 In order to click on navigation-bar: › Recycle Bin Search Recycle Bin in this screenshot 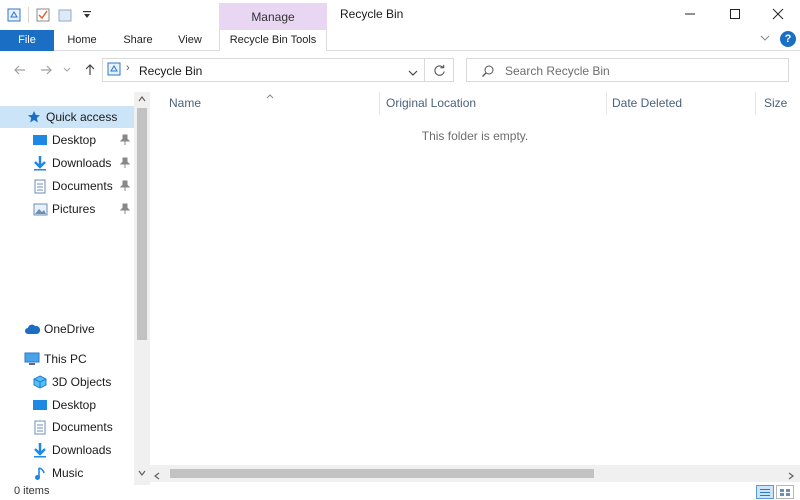, I will do `click(400, 70)`.